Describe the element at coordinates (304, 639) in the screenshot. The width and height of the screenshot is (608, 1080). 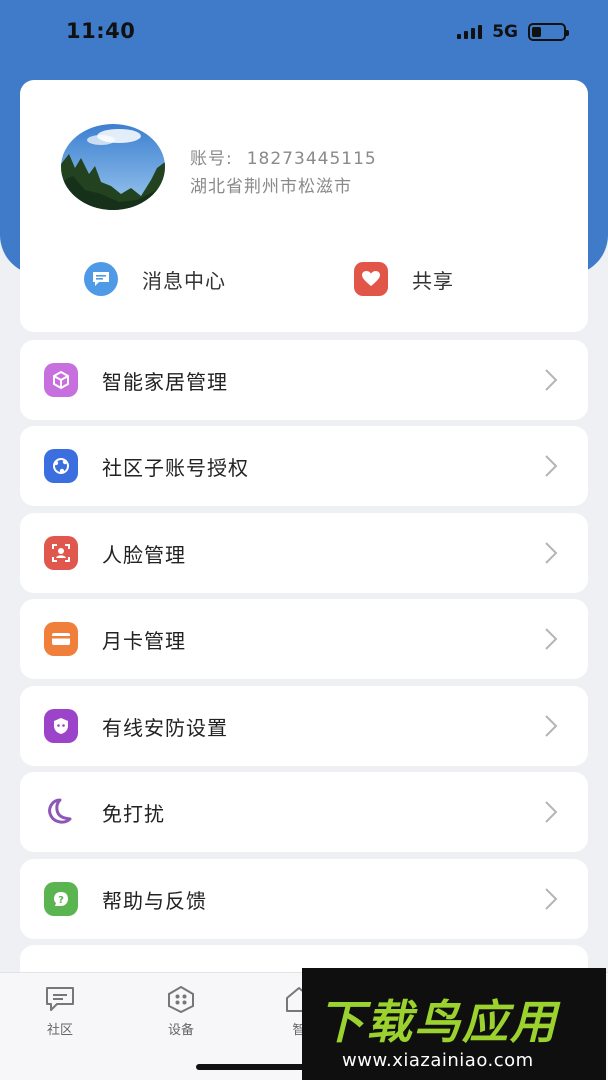
I see `menu-item-monthly-card: 月卡管理` at that location.